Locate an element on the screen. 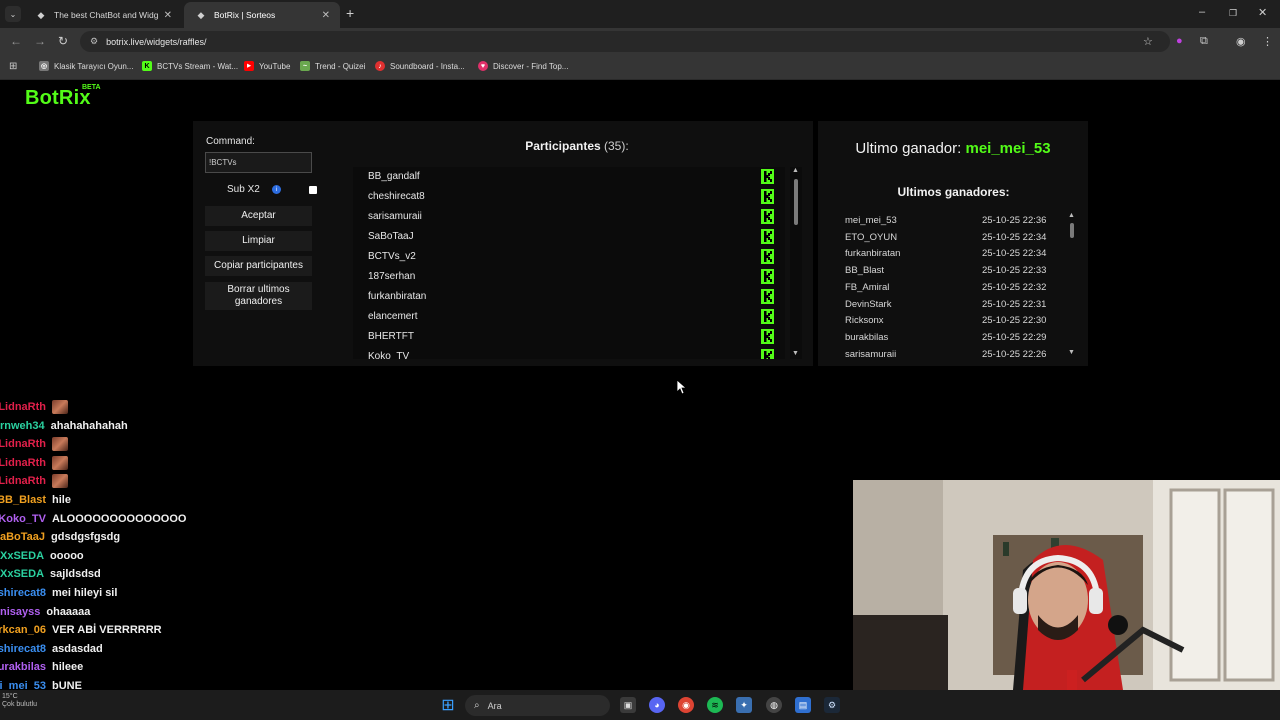 The image size is (1280, 720). participant-name: 187serhan is located at coordinates (392, 276).